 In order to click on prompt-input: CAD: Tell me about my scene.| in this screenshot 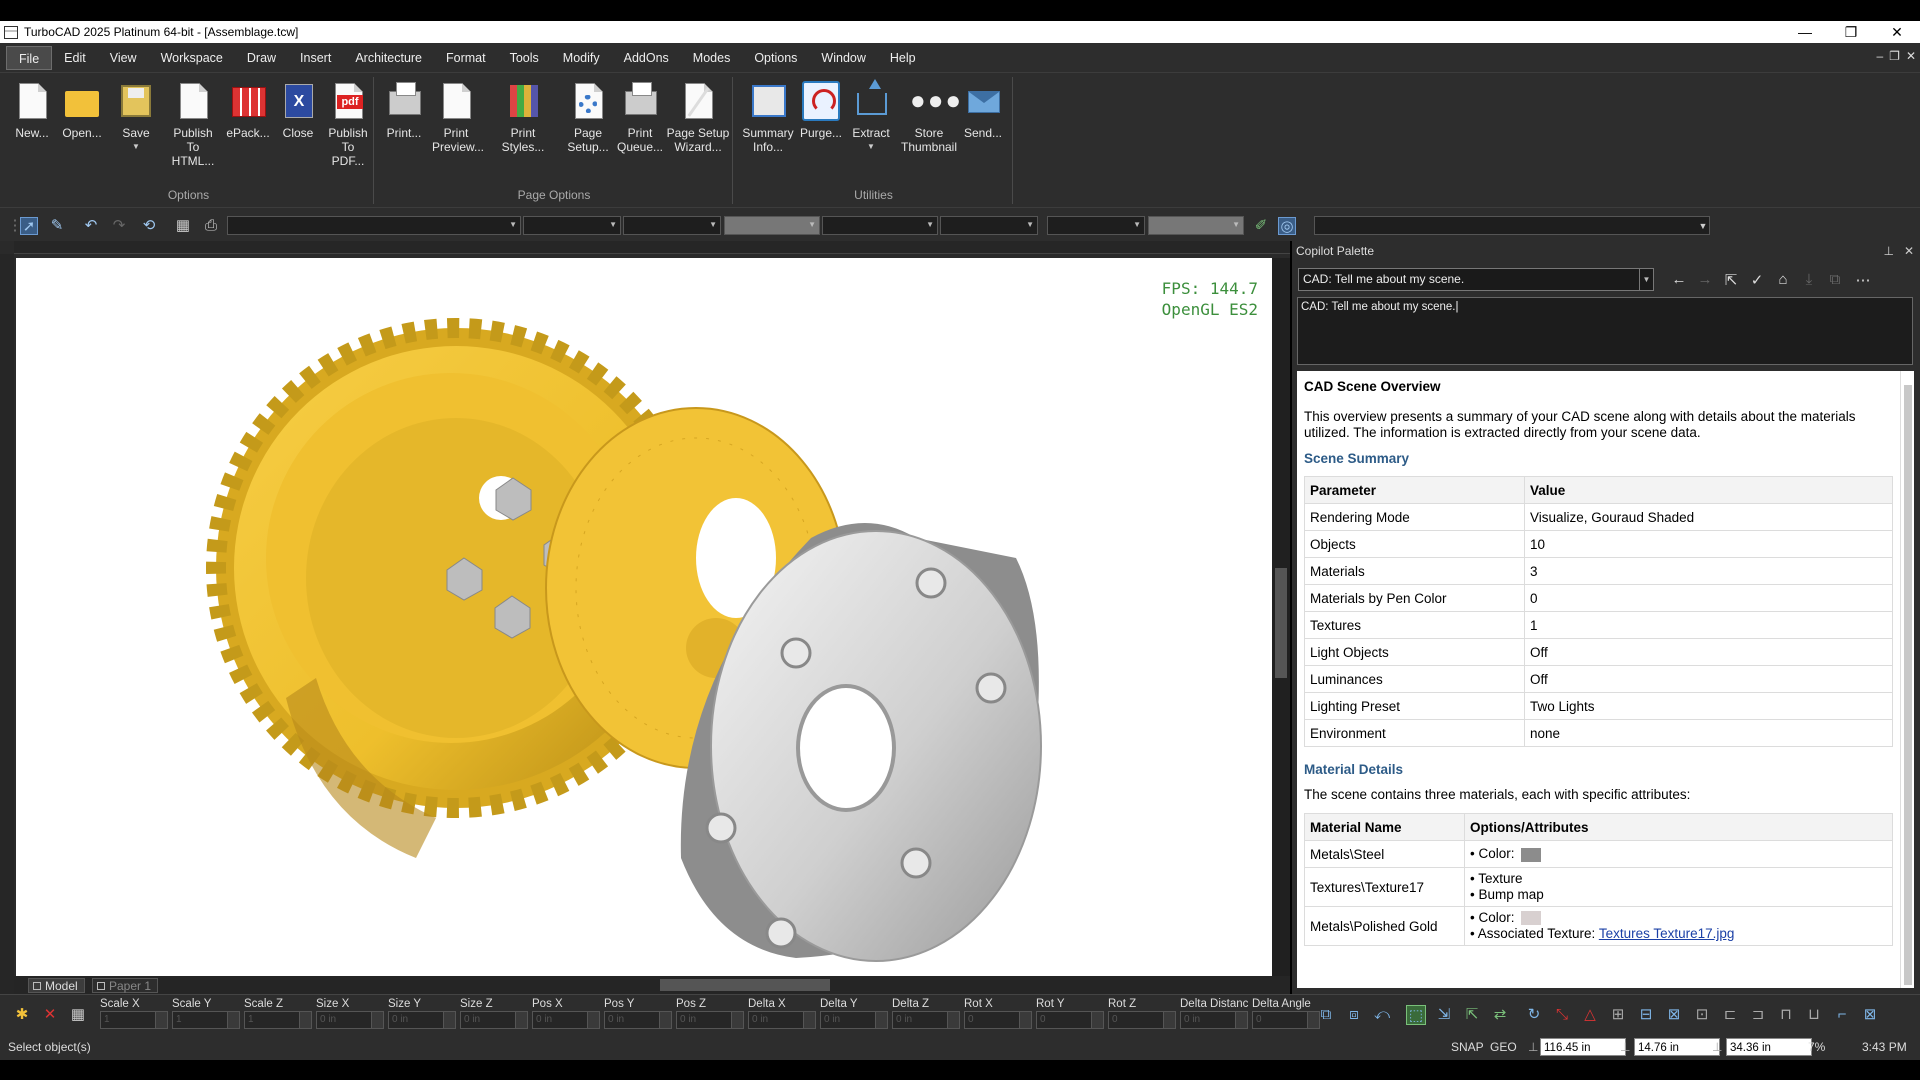, I will do `click(1605, 331)`.